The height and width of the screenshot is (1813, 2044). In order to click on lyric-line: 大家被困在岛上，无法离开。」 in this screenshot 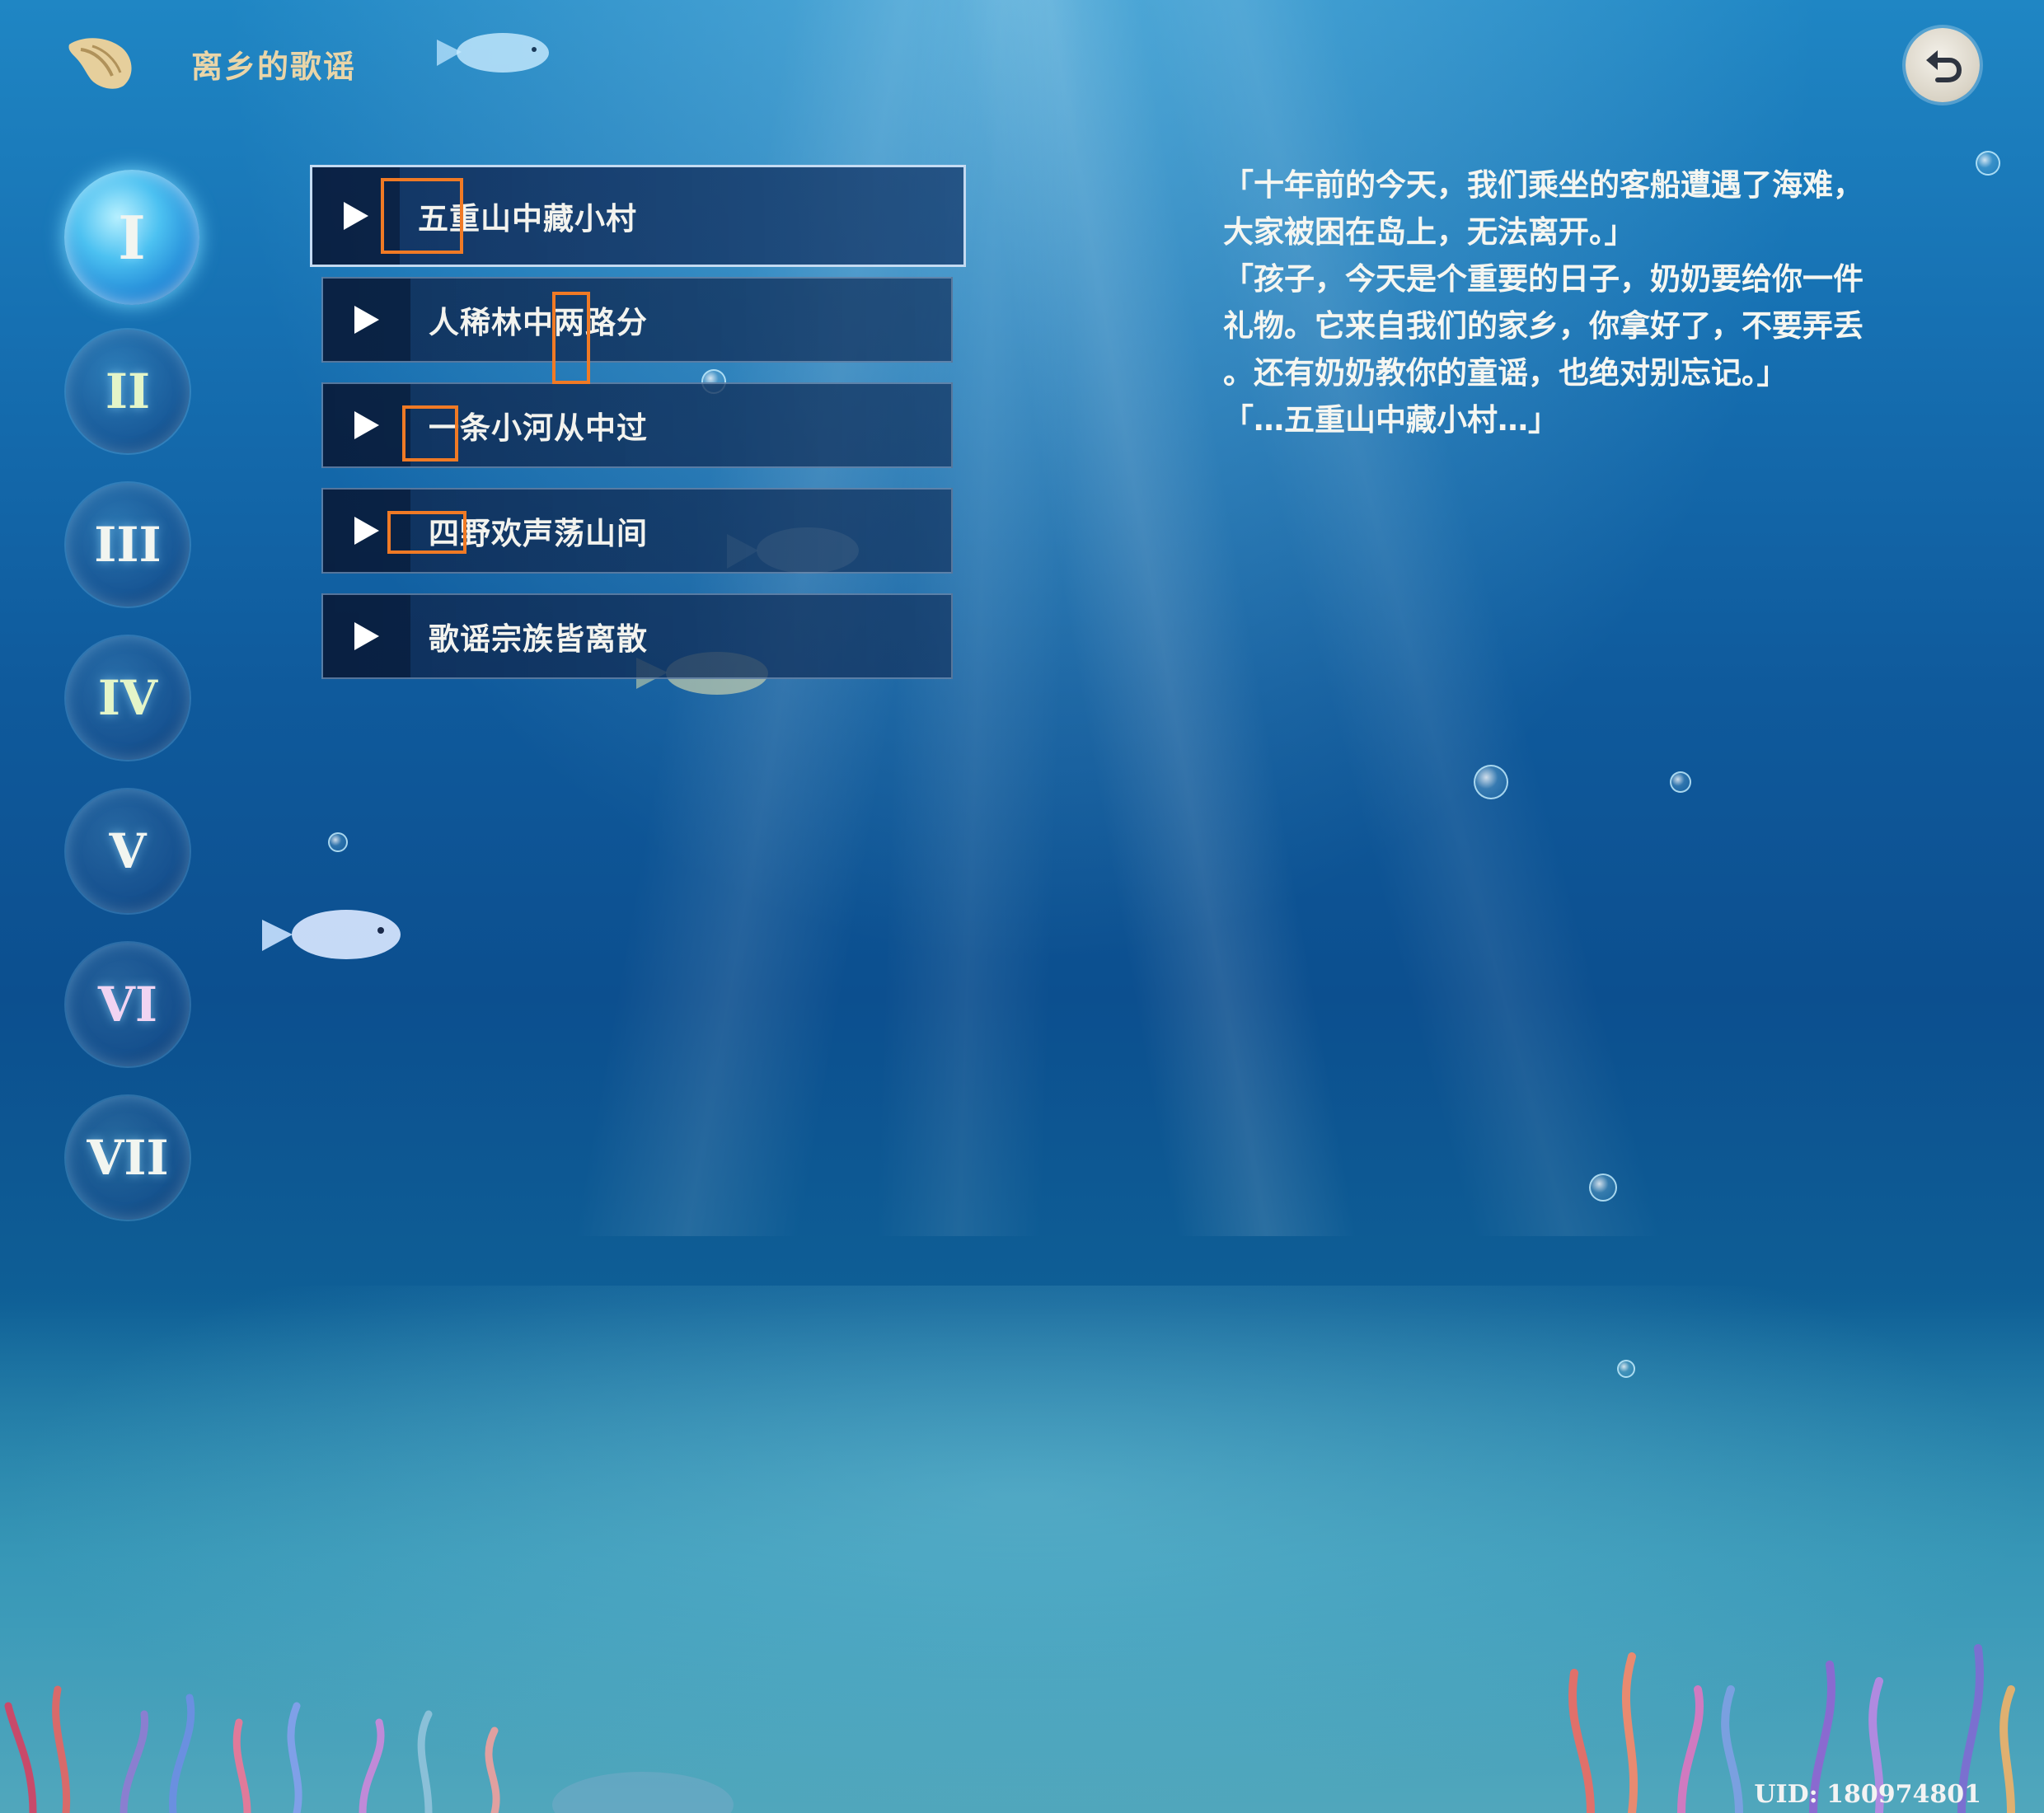, I will do `click(1429, 232)`.